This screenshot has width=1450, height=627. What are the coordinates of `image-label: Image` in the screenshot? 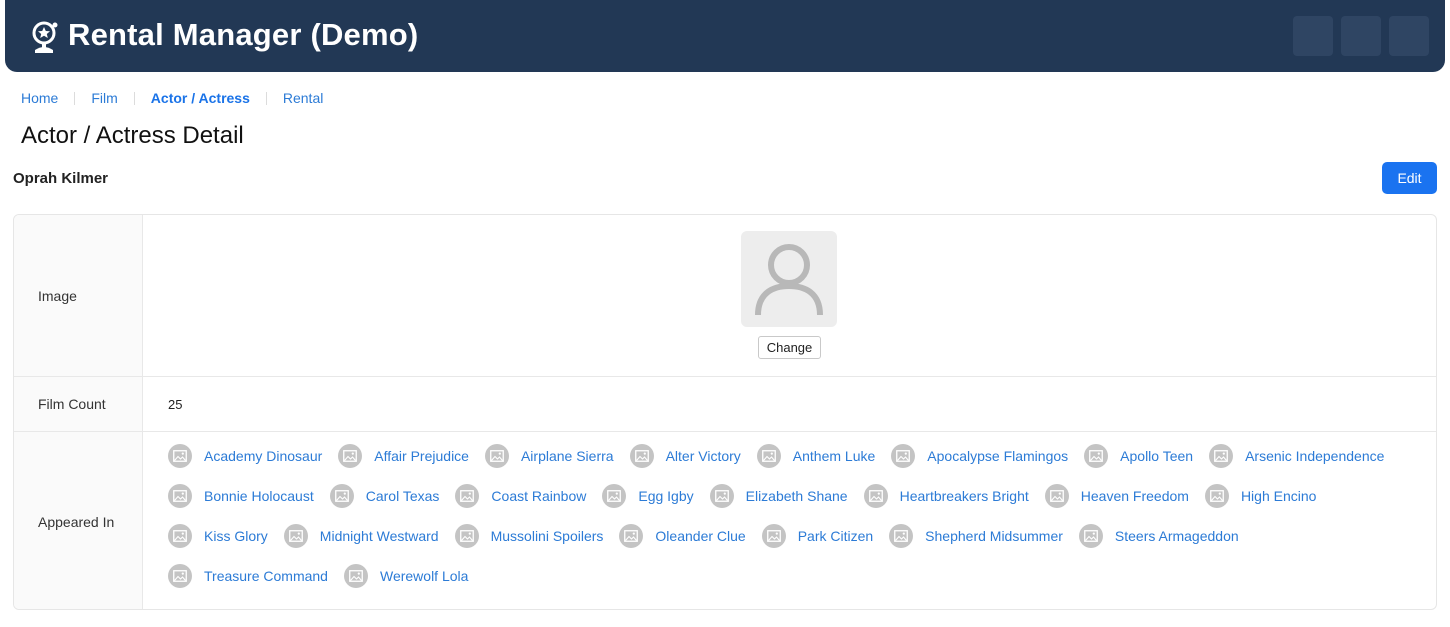 It's located at (78, 295).